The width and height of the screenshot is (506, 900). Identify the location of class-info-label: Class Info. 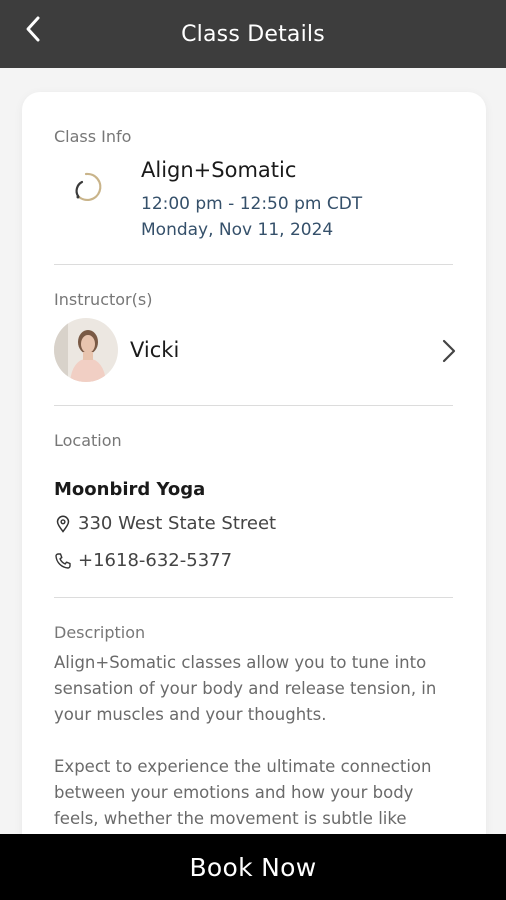
(93, 136).